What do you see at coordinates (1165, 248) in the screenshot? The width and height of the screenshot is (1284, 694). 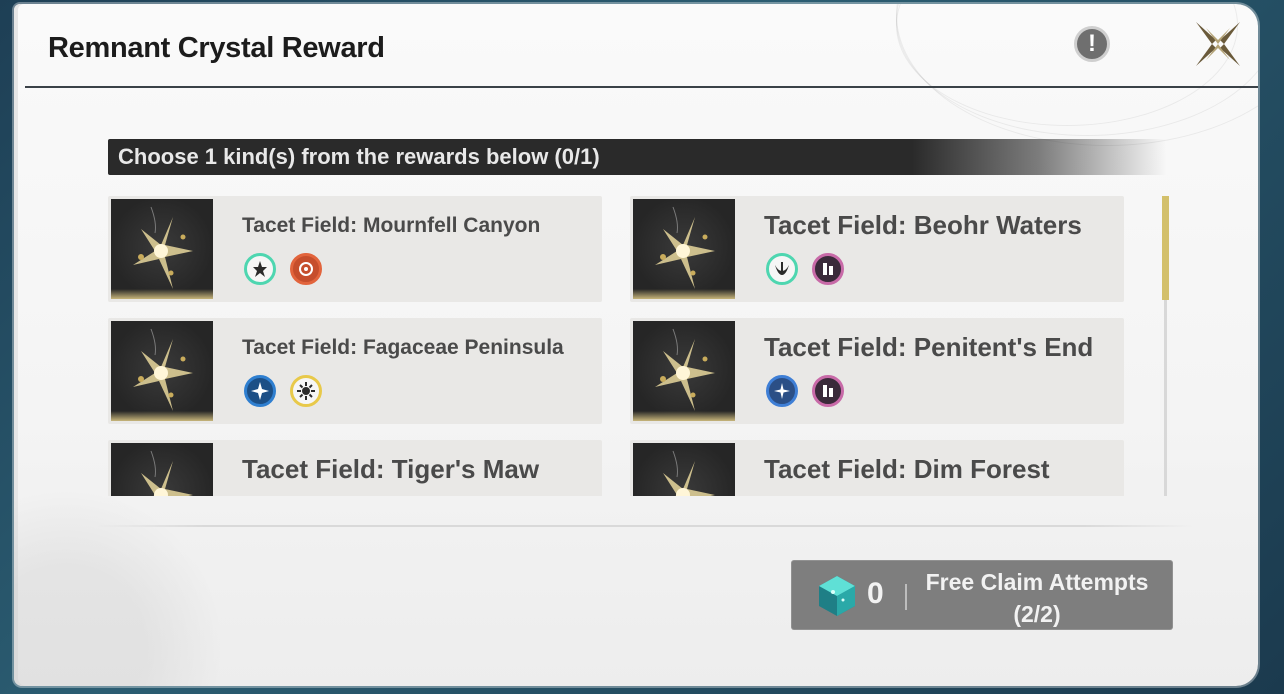 I see `scrollbar-thumb` at bounding box center [1165, 248].